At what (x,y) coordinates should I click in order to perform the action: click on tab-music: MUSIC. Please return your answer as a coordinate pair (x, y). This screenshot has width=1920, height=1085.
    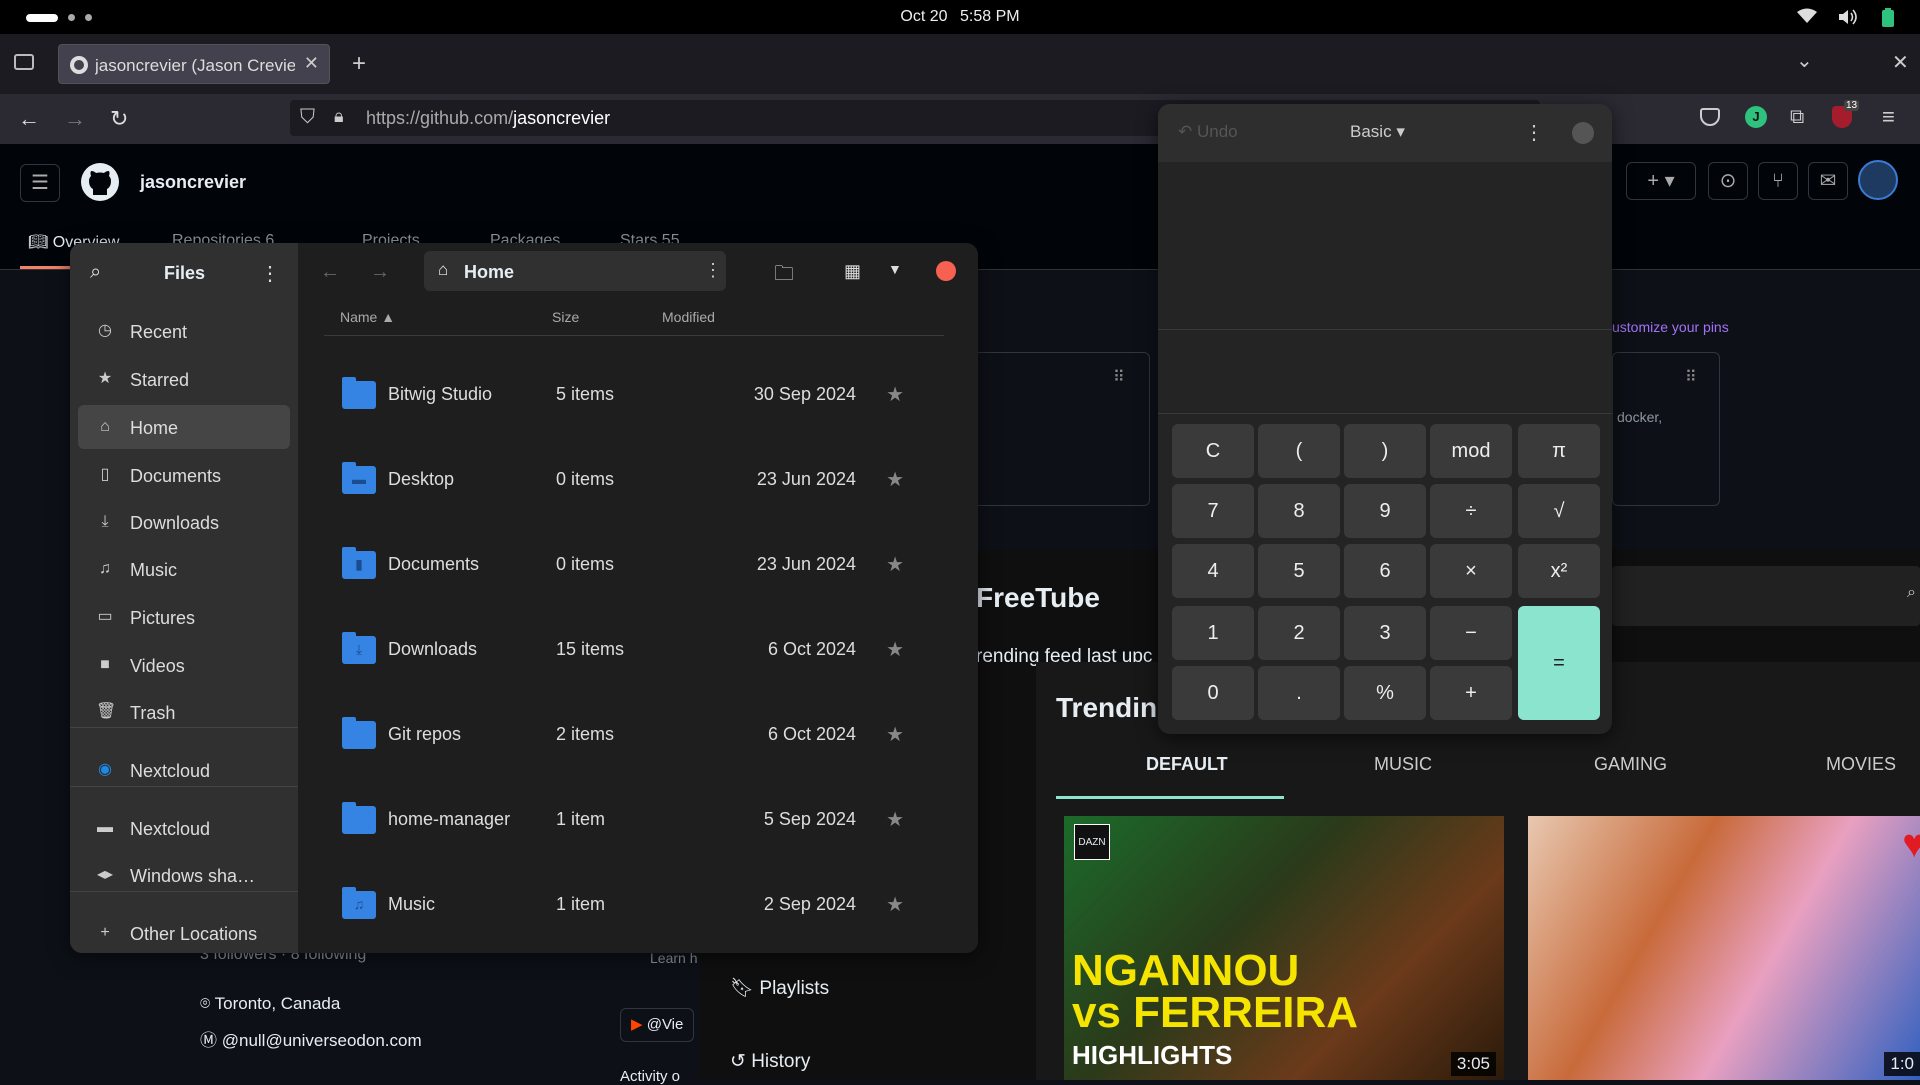
    Looking at the image, I should click on (1403, 764).